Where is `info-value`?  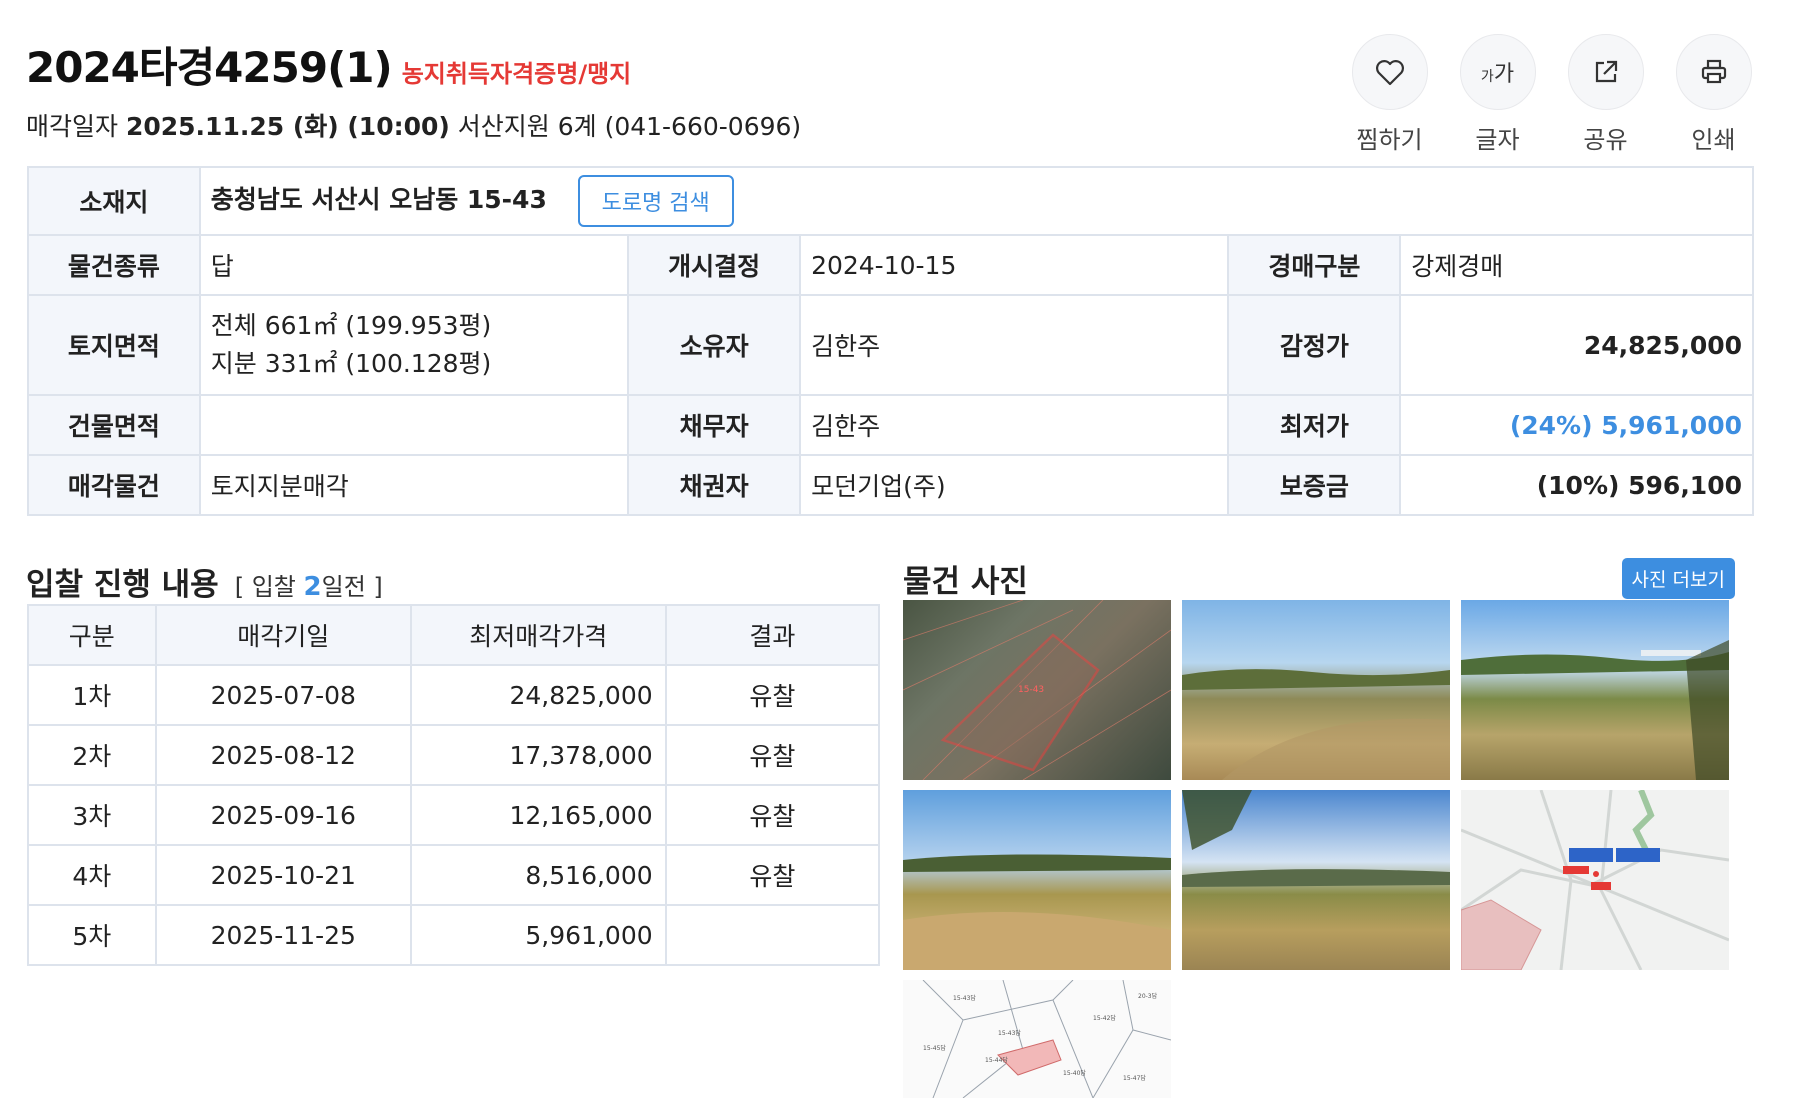 info-value is located at coordinates (414, 425).